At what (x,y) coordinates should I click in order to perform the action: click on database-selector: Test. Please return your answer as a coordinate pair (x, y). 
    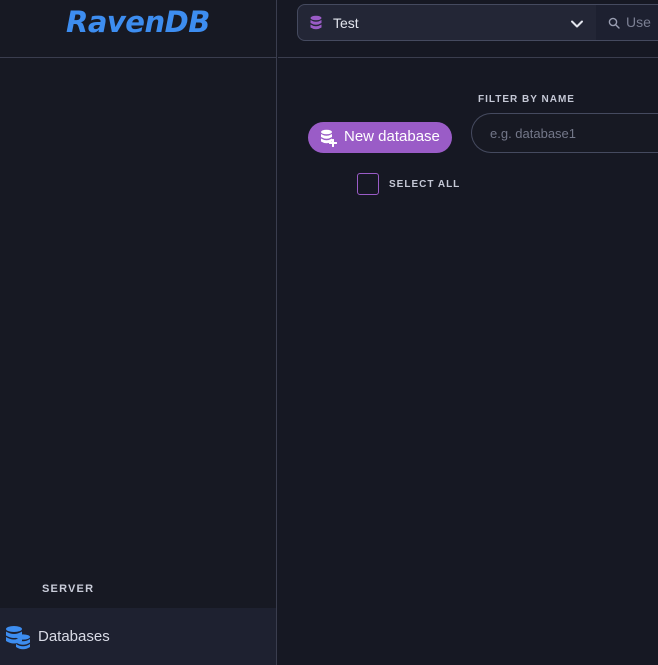
    Looking at the image, I should click on (447, 22).